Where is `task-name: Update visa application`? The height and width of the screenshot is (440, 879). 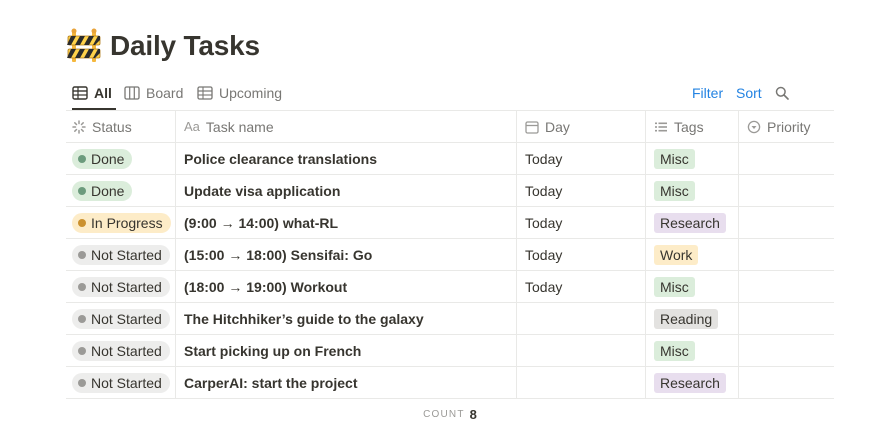 task-name: Update visa application is located at coordinates (262, 191).